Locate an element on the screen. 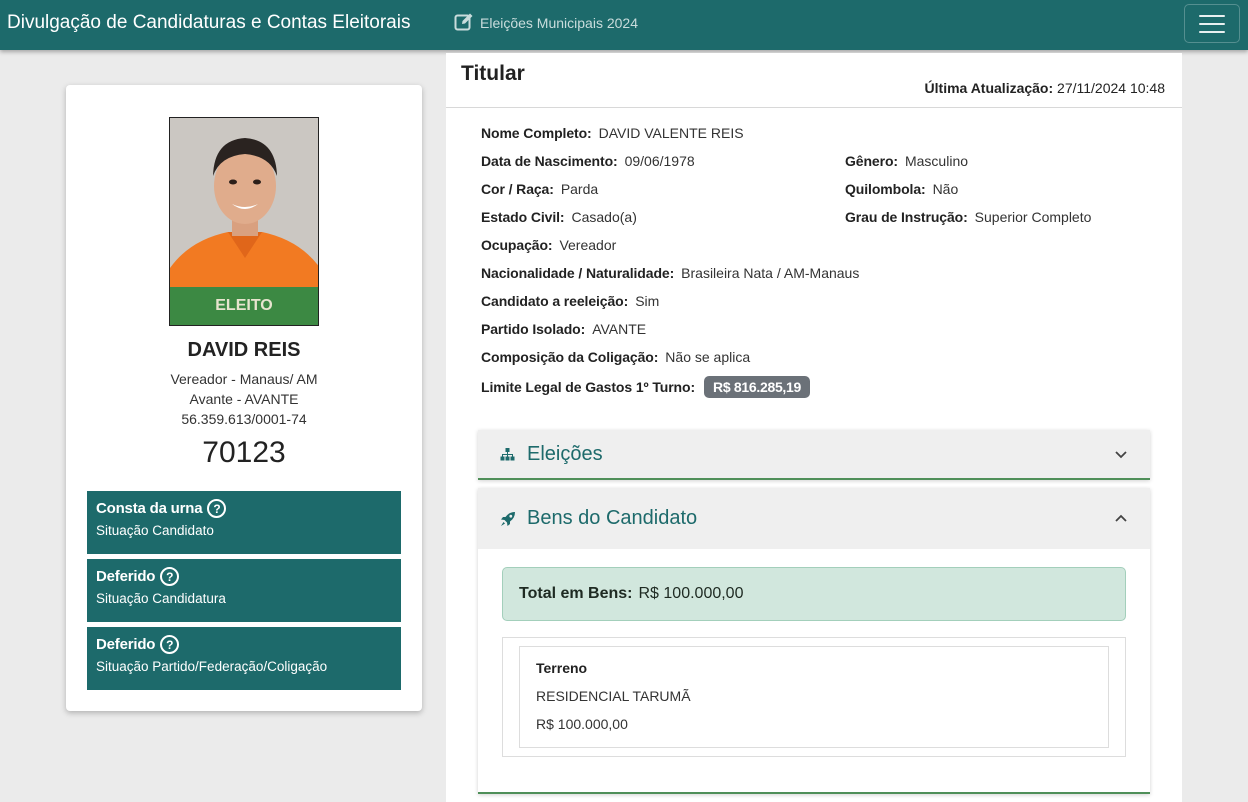  field-reeleicao: Candidato a reeleição: Sim is located at coordinates (570, 301).